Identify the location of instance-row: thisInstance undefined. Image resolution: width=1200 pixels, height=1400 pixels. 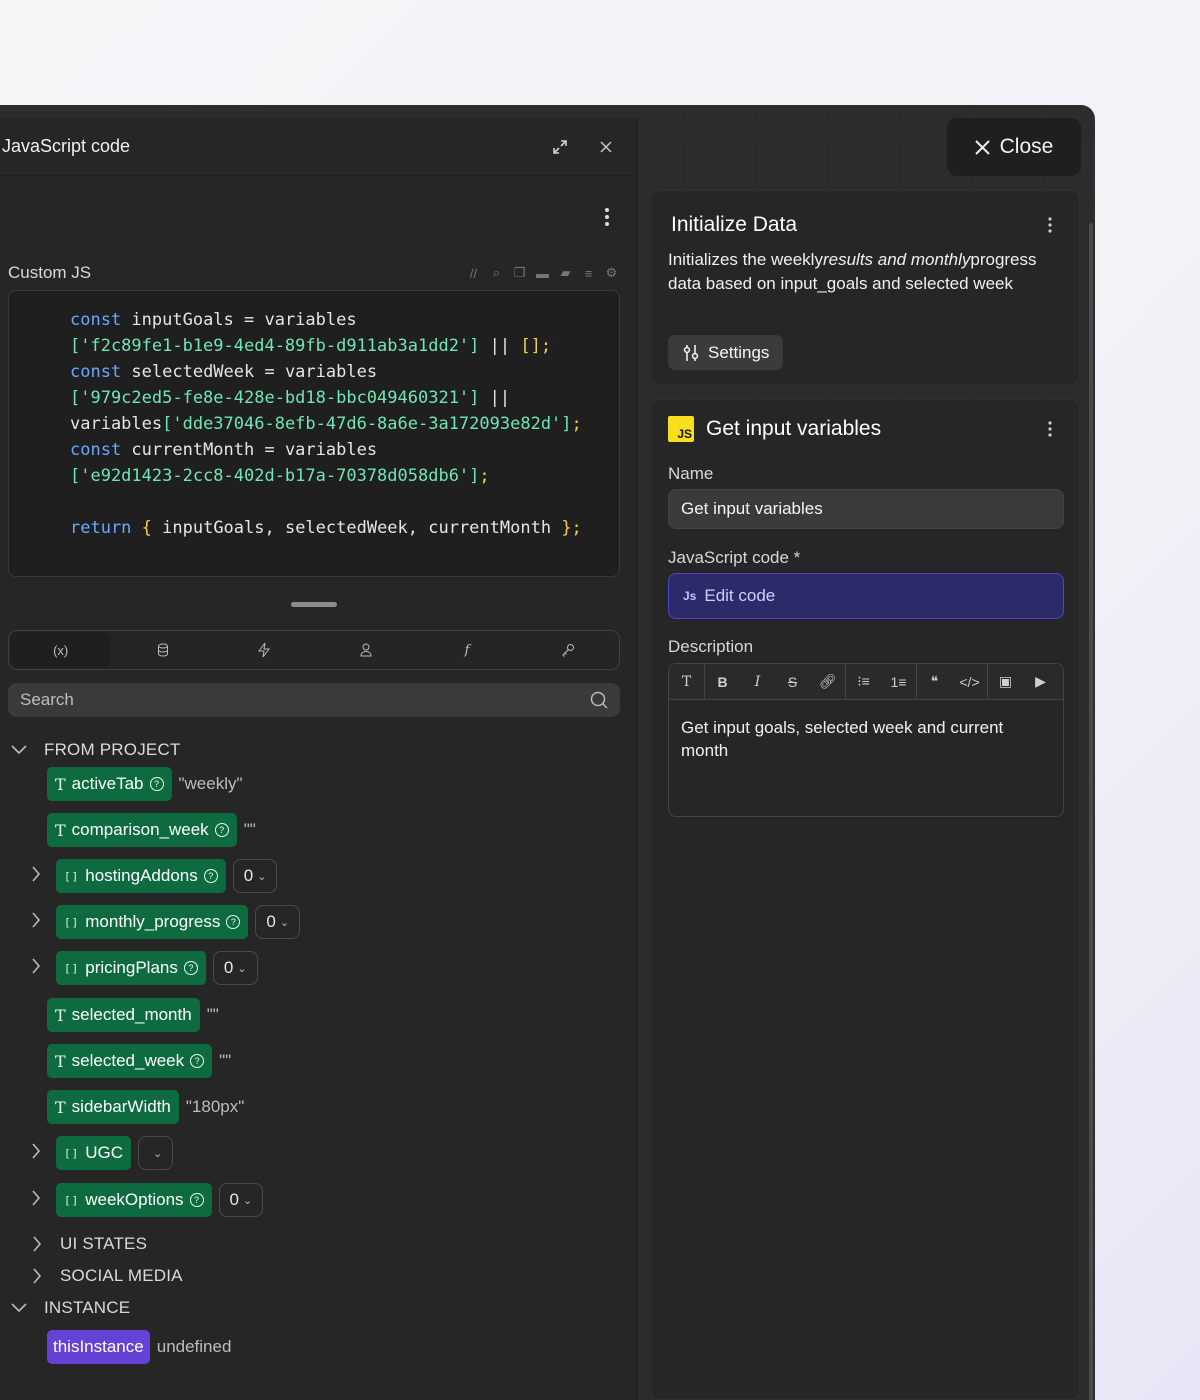
(139, 1347).